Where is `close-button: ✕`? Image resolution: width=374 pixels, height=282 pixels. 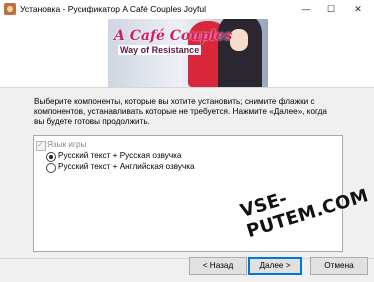
close-button: ✕ is located at coordinates (358, 9).